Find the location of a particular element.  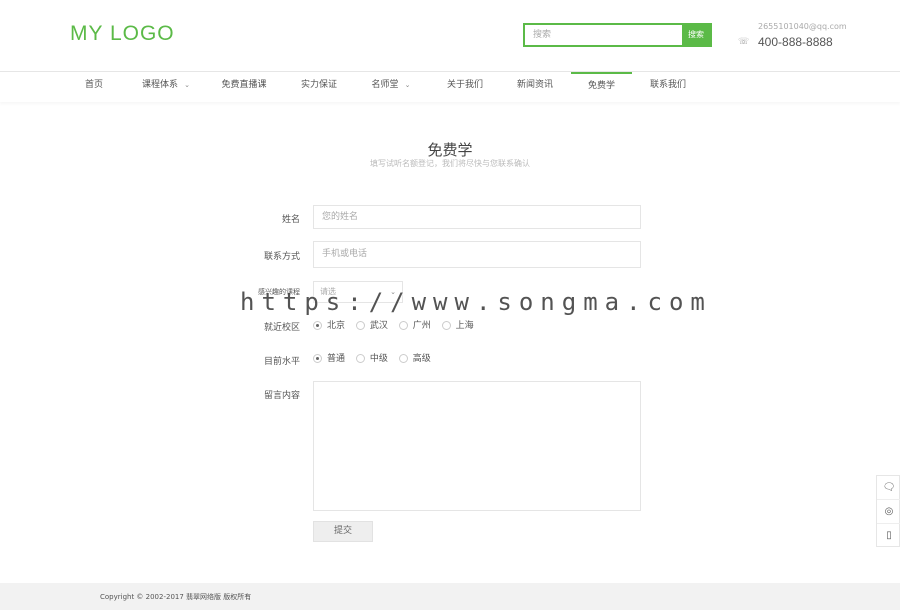

chat-icon: 🗨 is located at coordinates (888, 488).